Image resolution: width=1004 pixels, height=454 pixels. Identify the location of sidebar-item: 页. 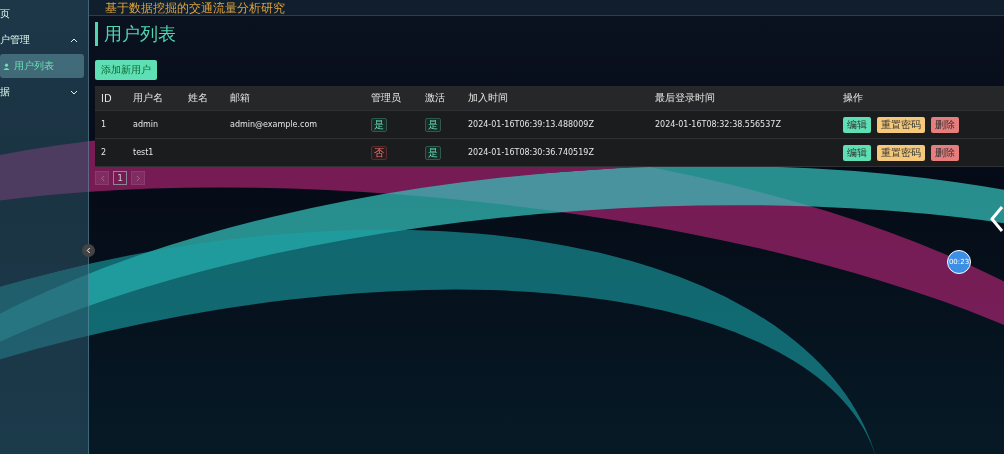
(44, 14).